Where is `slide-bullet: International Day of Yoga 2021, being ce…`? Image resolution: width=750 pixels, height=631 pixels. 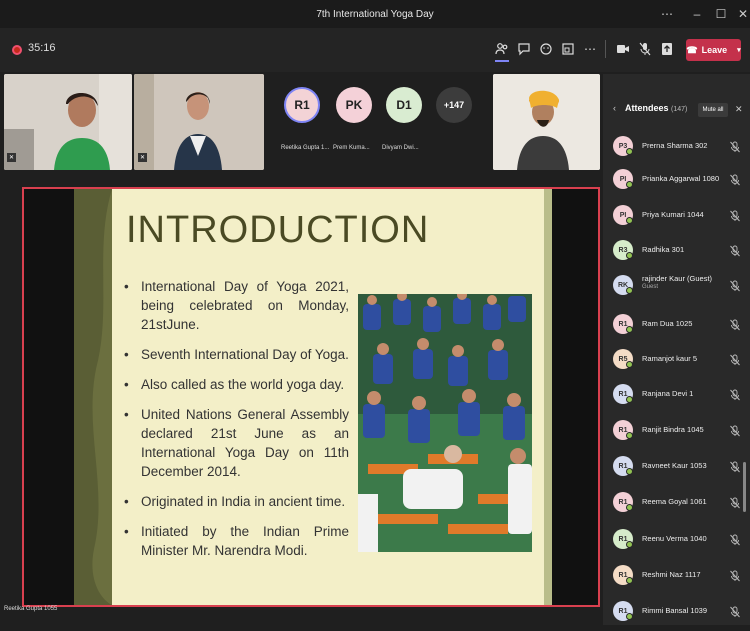
slide-bullet: International Day of Yoga 2021, being ce… is located at coordinates (236, 305).